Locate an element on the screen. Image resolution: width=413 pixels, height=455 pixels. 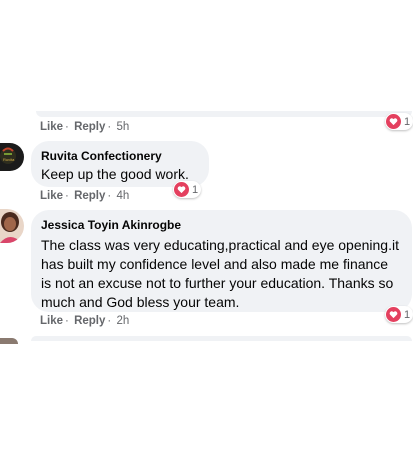
comment-actions: Like · Reply · 4h is located at coordinates (85, 196).